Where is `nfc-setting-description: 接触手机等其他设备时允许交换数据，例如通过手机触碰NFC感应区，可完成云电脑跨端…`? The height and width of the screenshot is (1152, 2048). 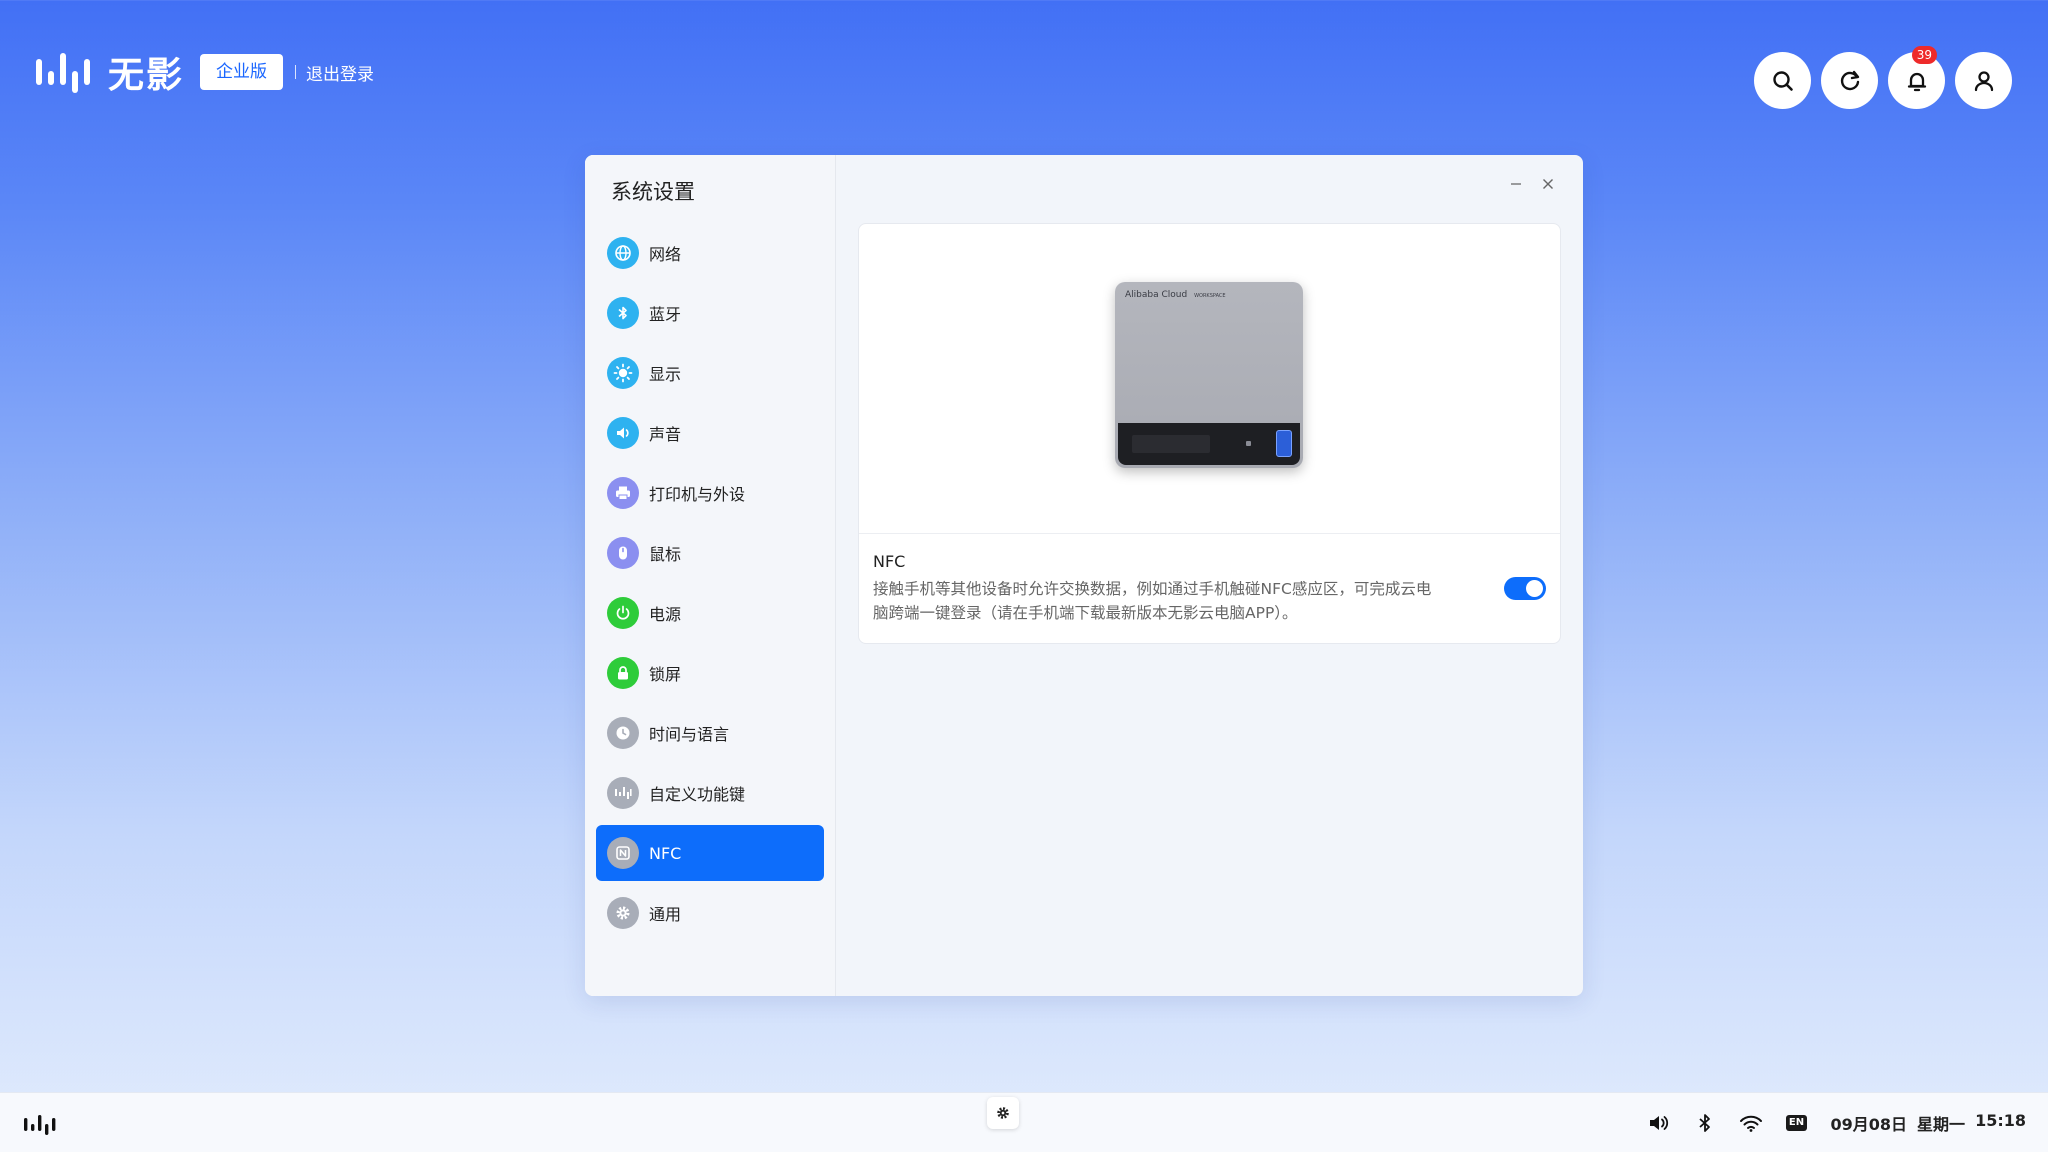 nfc-setting-description: 接触手机等其他设备时允许交换数据，例如通过手机触碰NFC感应区，可完成云电脑跨端… is located at coordinates (1152, 601).